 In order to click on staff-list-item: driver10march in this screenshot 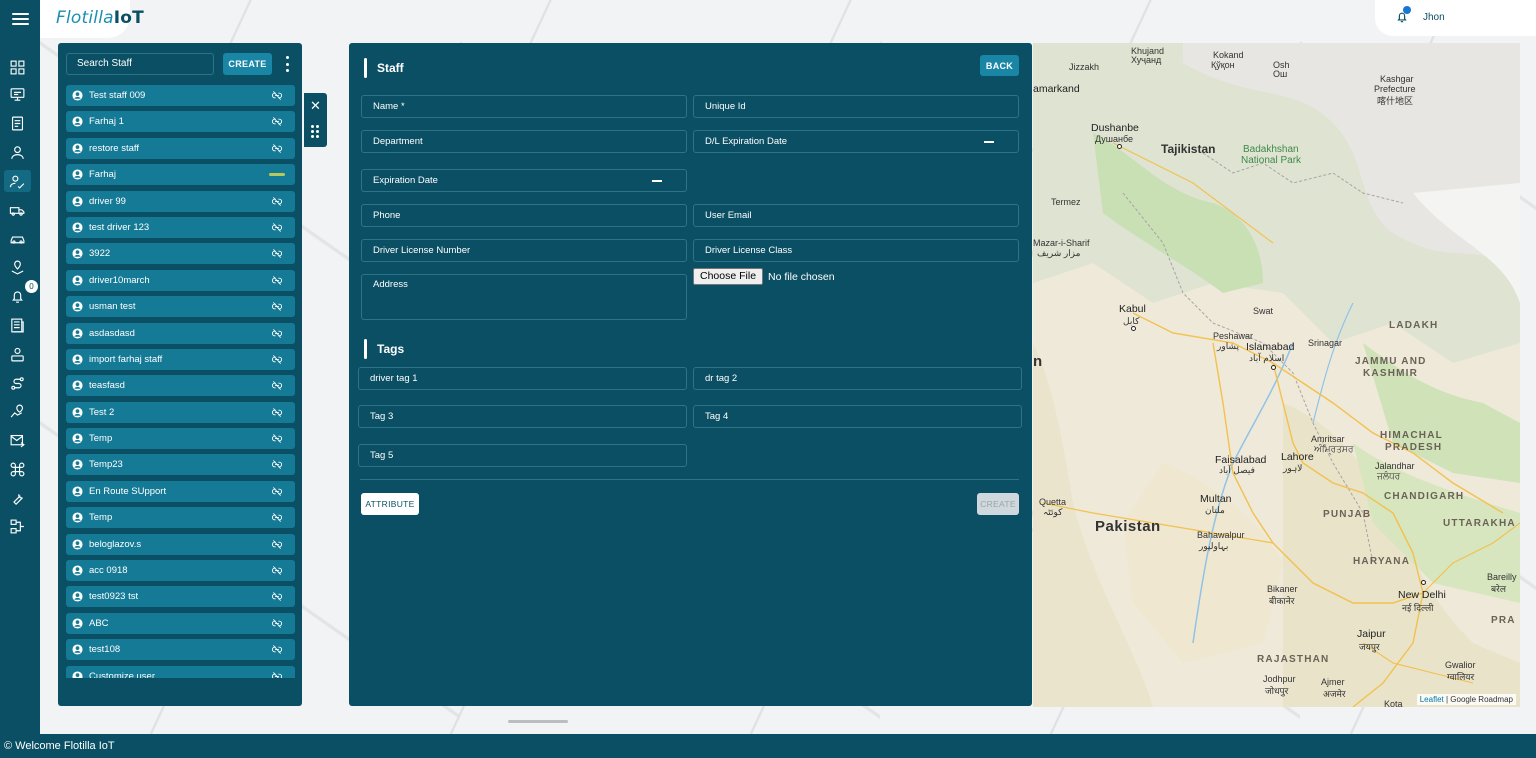, I will do `click(180, 280)`.